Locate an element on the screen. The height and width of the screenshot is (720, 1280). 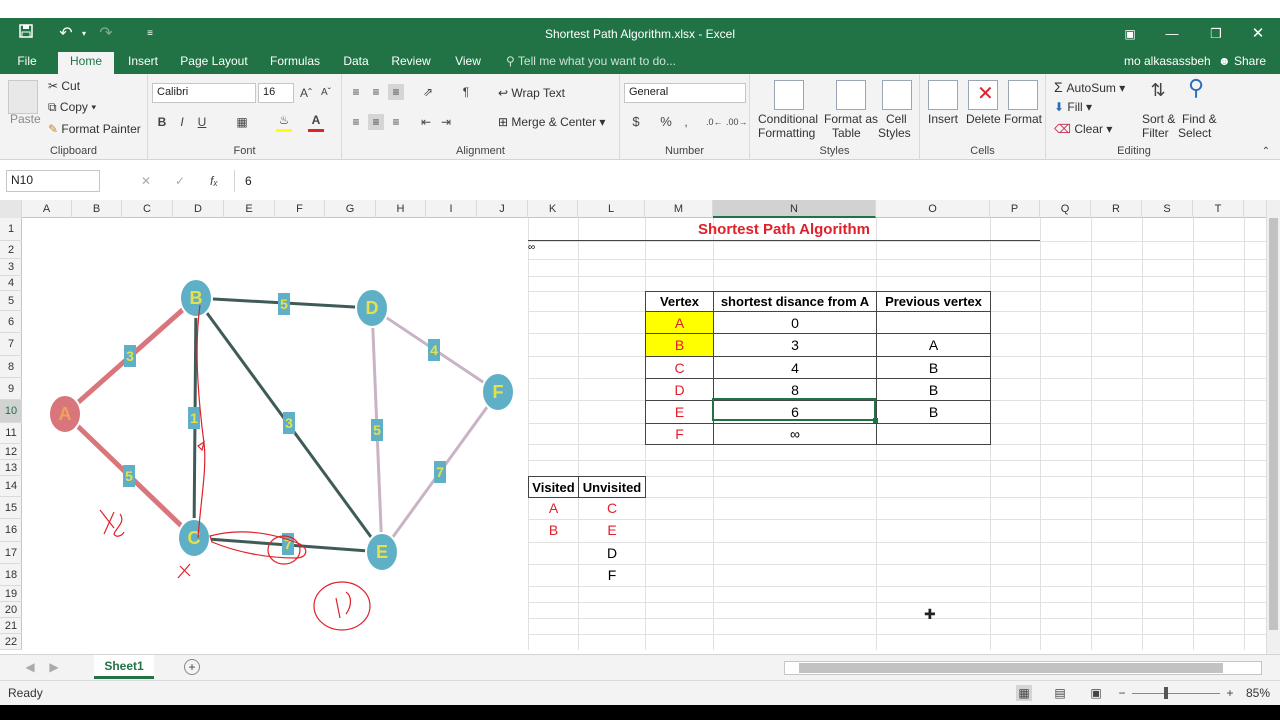
insert-cells-icon is located at coordinates (943, 95).